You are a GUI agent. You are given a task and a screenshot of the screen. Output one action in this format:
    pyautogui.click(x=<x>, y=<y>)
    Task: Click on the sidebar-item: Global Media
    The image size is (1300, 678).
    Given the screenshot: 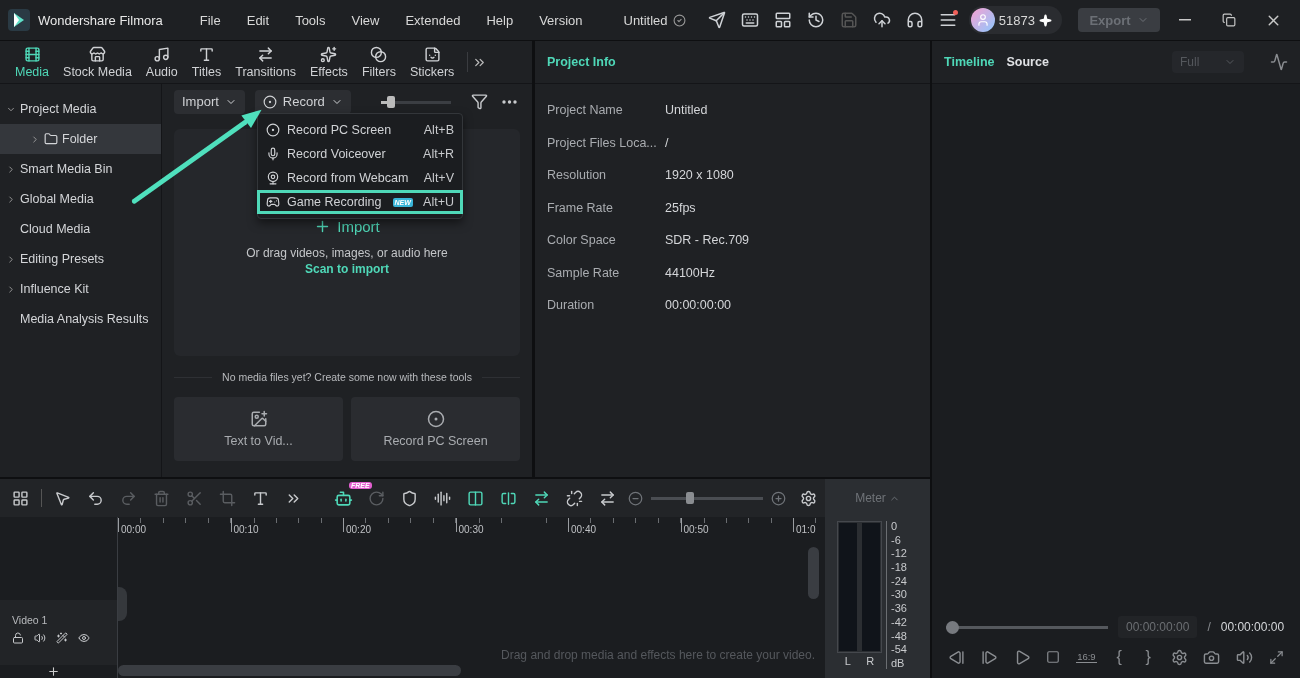 What is the action you would take?
    pyautogui.click(x=80, y=199)
    